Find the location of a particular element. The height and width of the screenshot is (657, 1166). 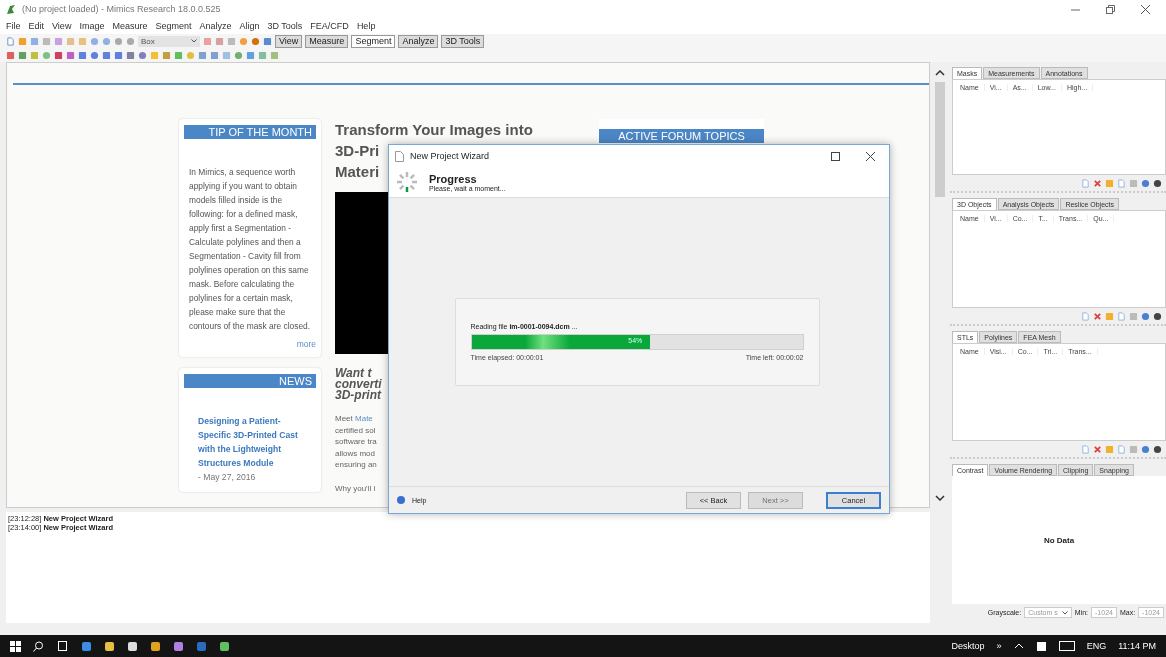

article-title: 3D-Pri is located at coordinates (357, 151).